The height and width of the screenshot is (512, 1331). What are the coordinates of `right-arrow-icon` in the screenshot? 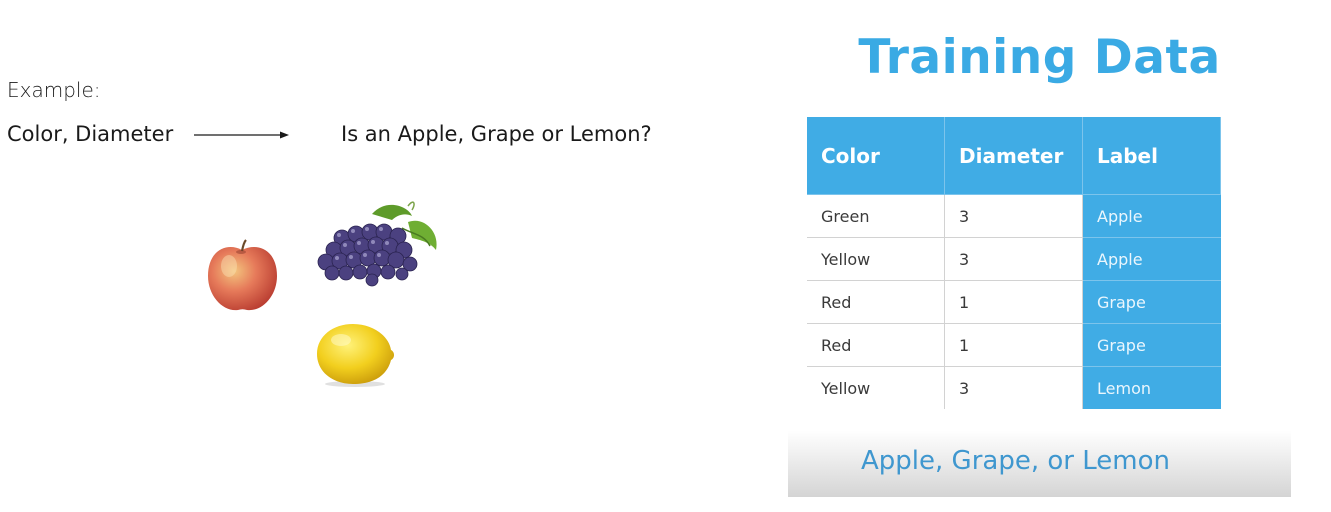 It's located at (241, 135).